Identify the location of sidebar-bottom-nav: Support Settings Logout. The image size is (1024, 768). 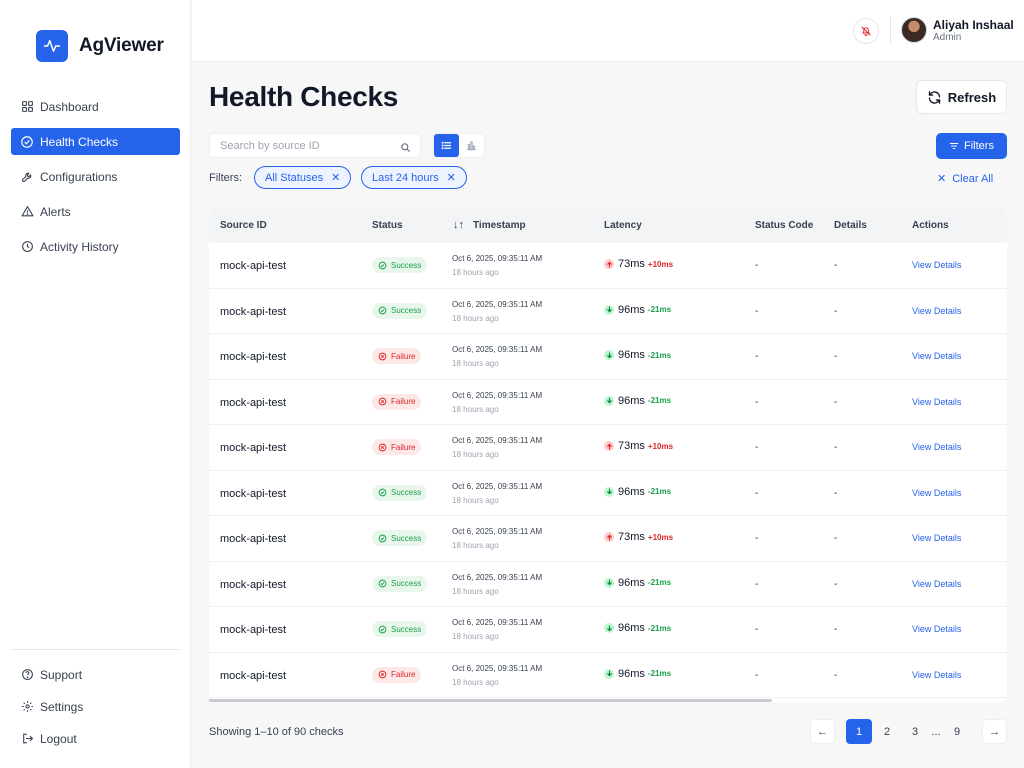
(95, 709).